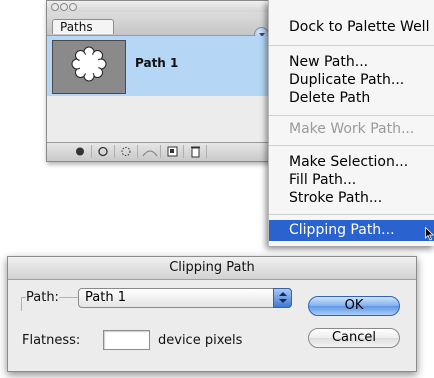 The height and width of the screenshot is (378, 434). I want to click on flatness-label: Flatness:, so click(51, 340).